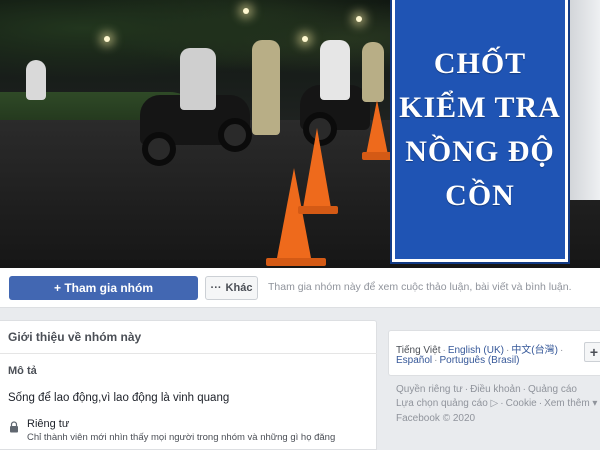 The width and height of the screenshot is (600, 450). Describe the element at coordinates (480, 151) in the screenshot. I see `sign-line: NỒNG ĐỘ` at that location.